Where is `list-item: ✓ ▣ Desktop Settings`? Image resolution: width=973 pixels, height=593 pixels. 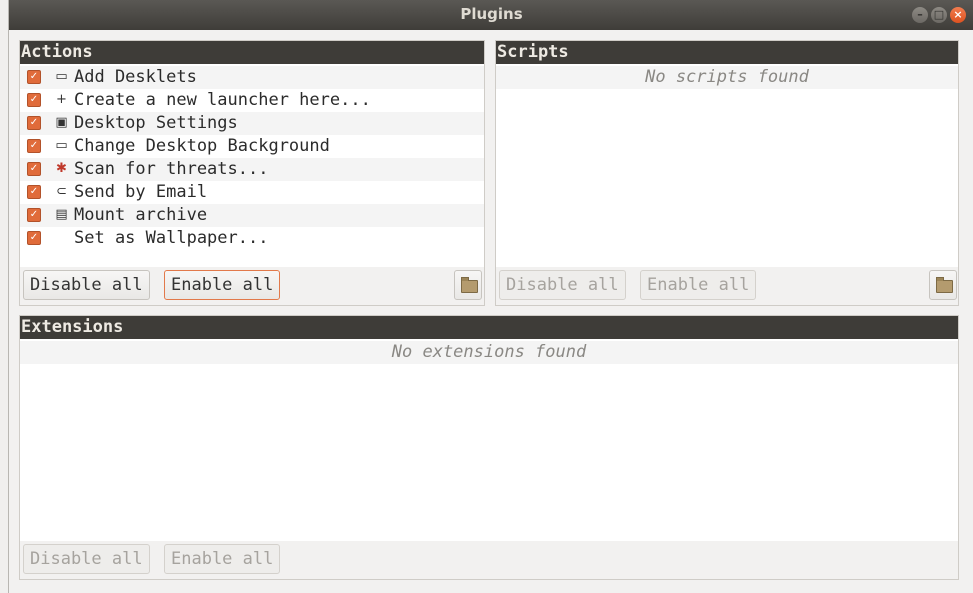
list-item: ✓ ▣ Desktop Settings is located at coordinates (252, 123).